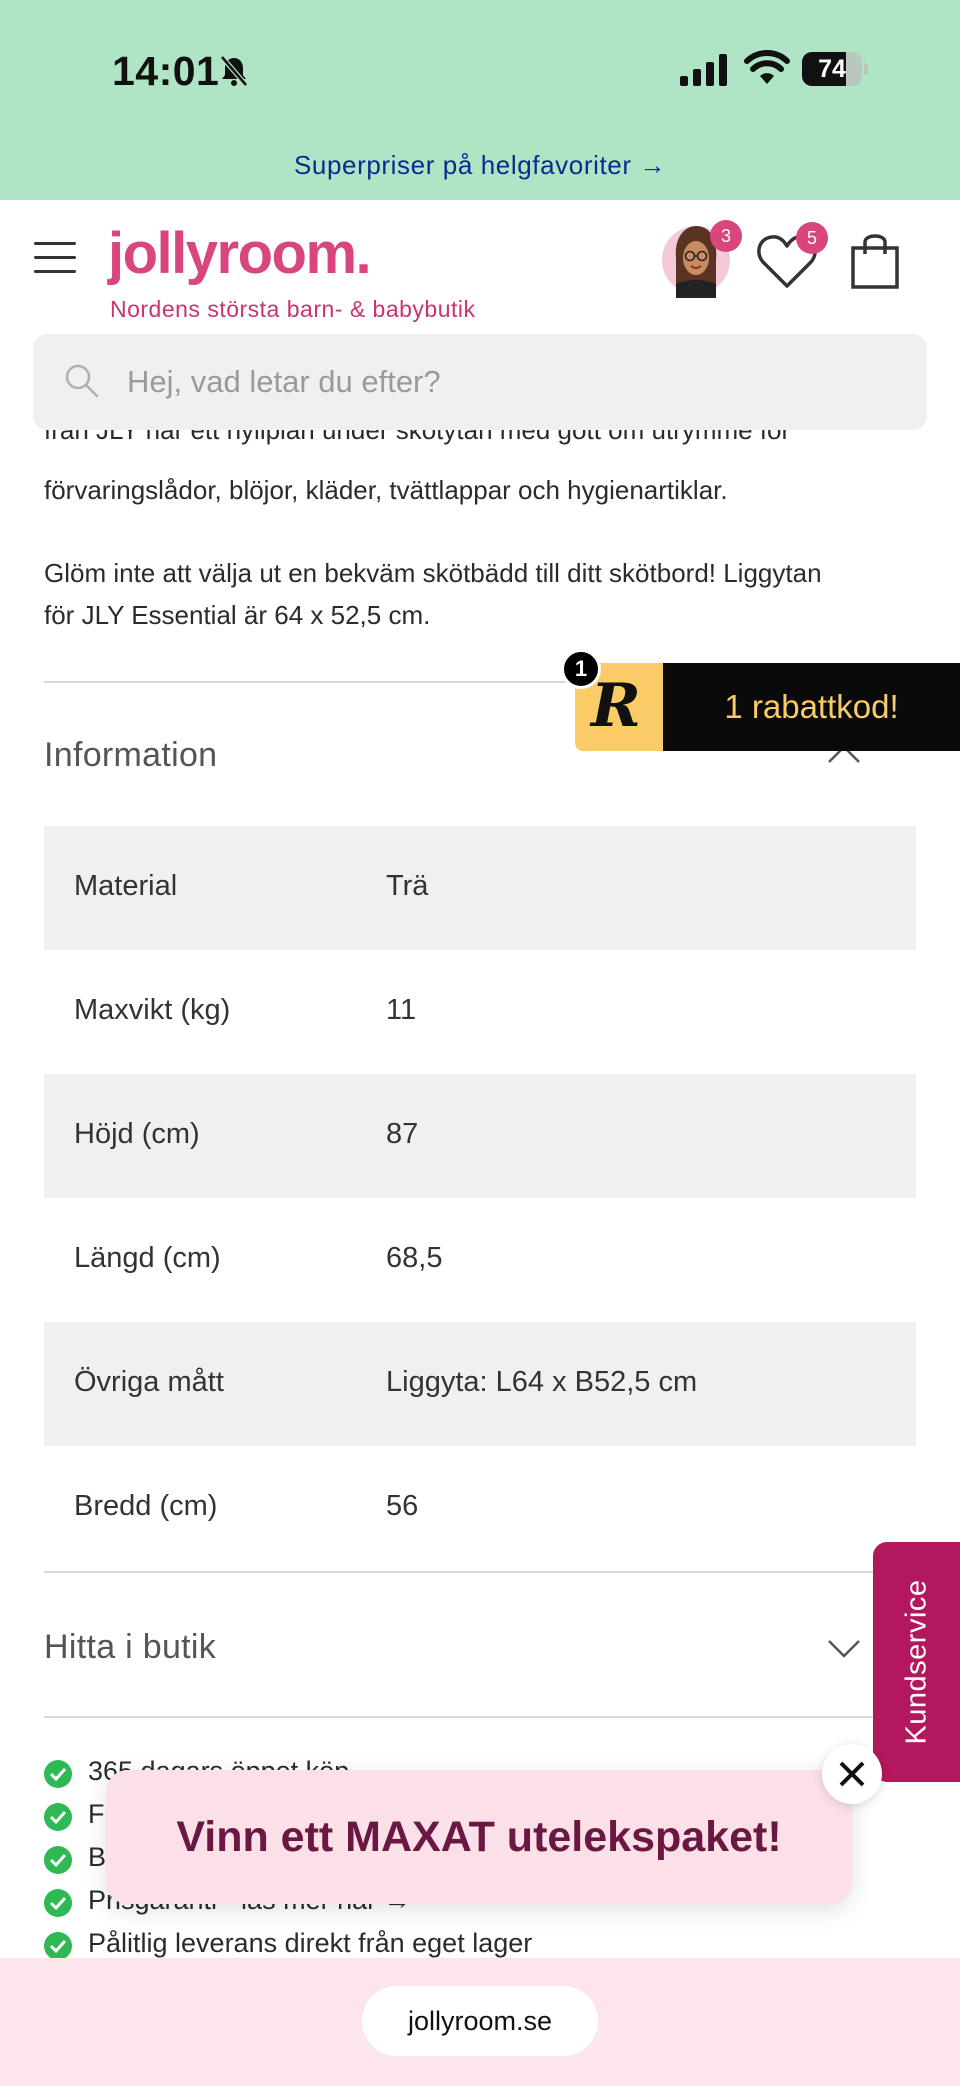  I want to click on battery-percent: 74, so click(832, 69).